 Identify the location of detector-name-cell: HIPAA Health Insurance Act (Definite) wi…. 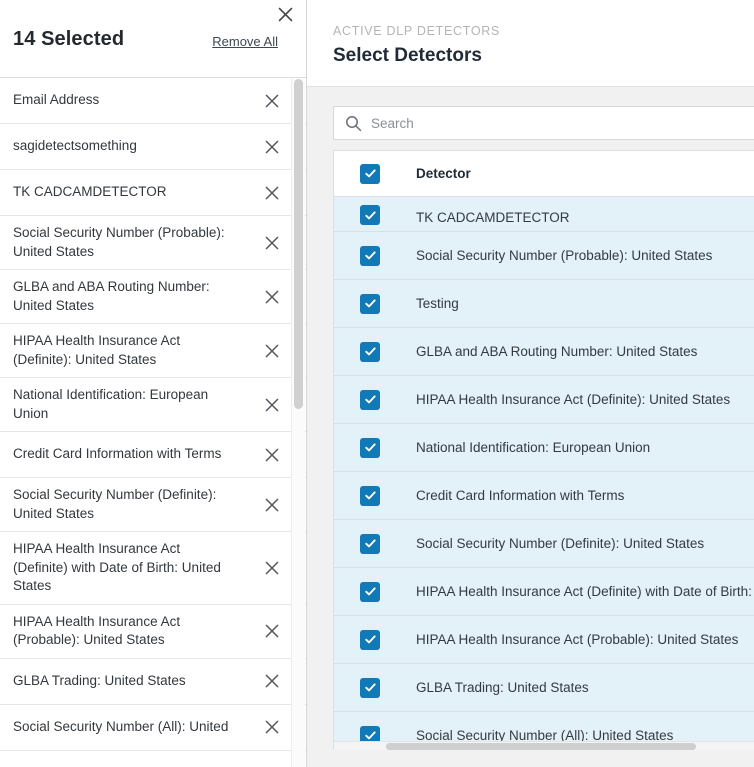
(585, 591).